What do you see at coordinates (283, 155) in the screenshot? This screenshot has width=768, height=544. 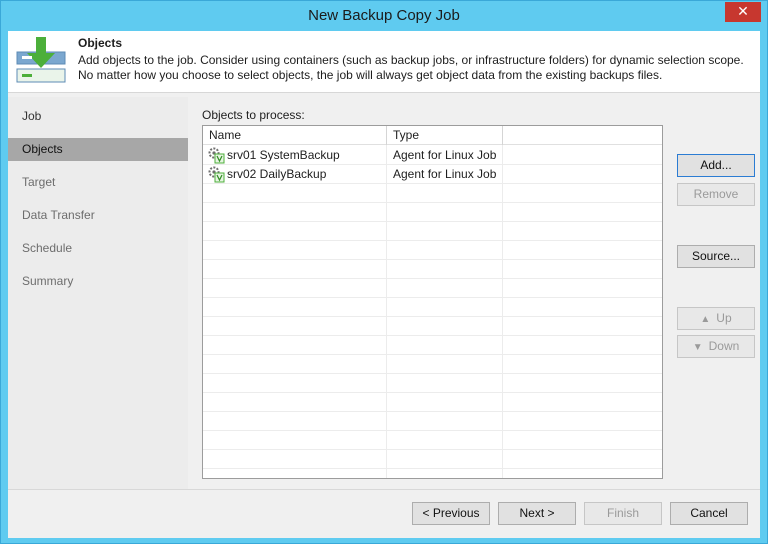 I see `row-name: srv01 SystemBackup` at bounding box center [283, 155].